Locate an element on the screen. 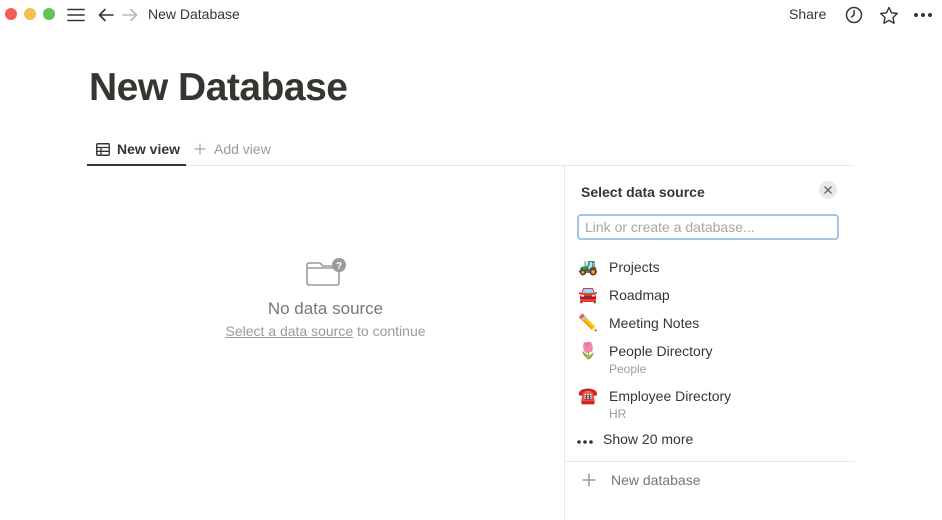 The width and height of the screenshot is (942, 520). page-title: New Database is located at coordinates (218, 88).